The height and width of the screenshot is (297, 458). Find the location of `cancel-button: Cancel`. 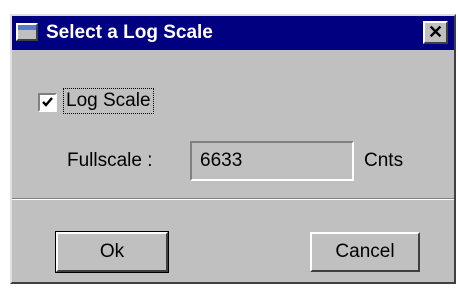

cancel-button: Cancel is located at coordinates (365, 252).